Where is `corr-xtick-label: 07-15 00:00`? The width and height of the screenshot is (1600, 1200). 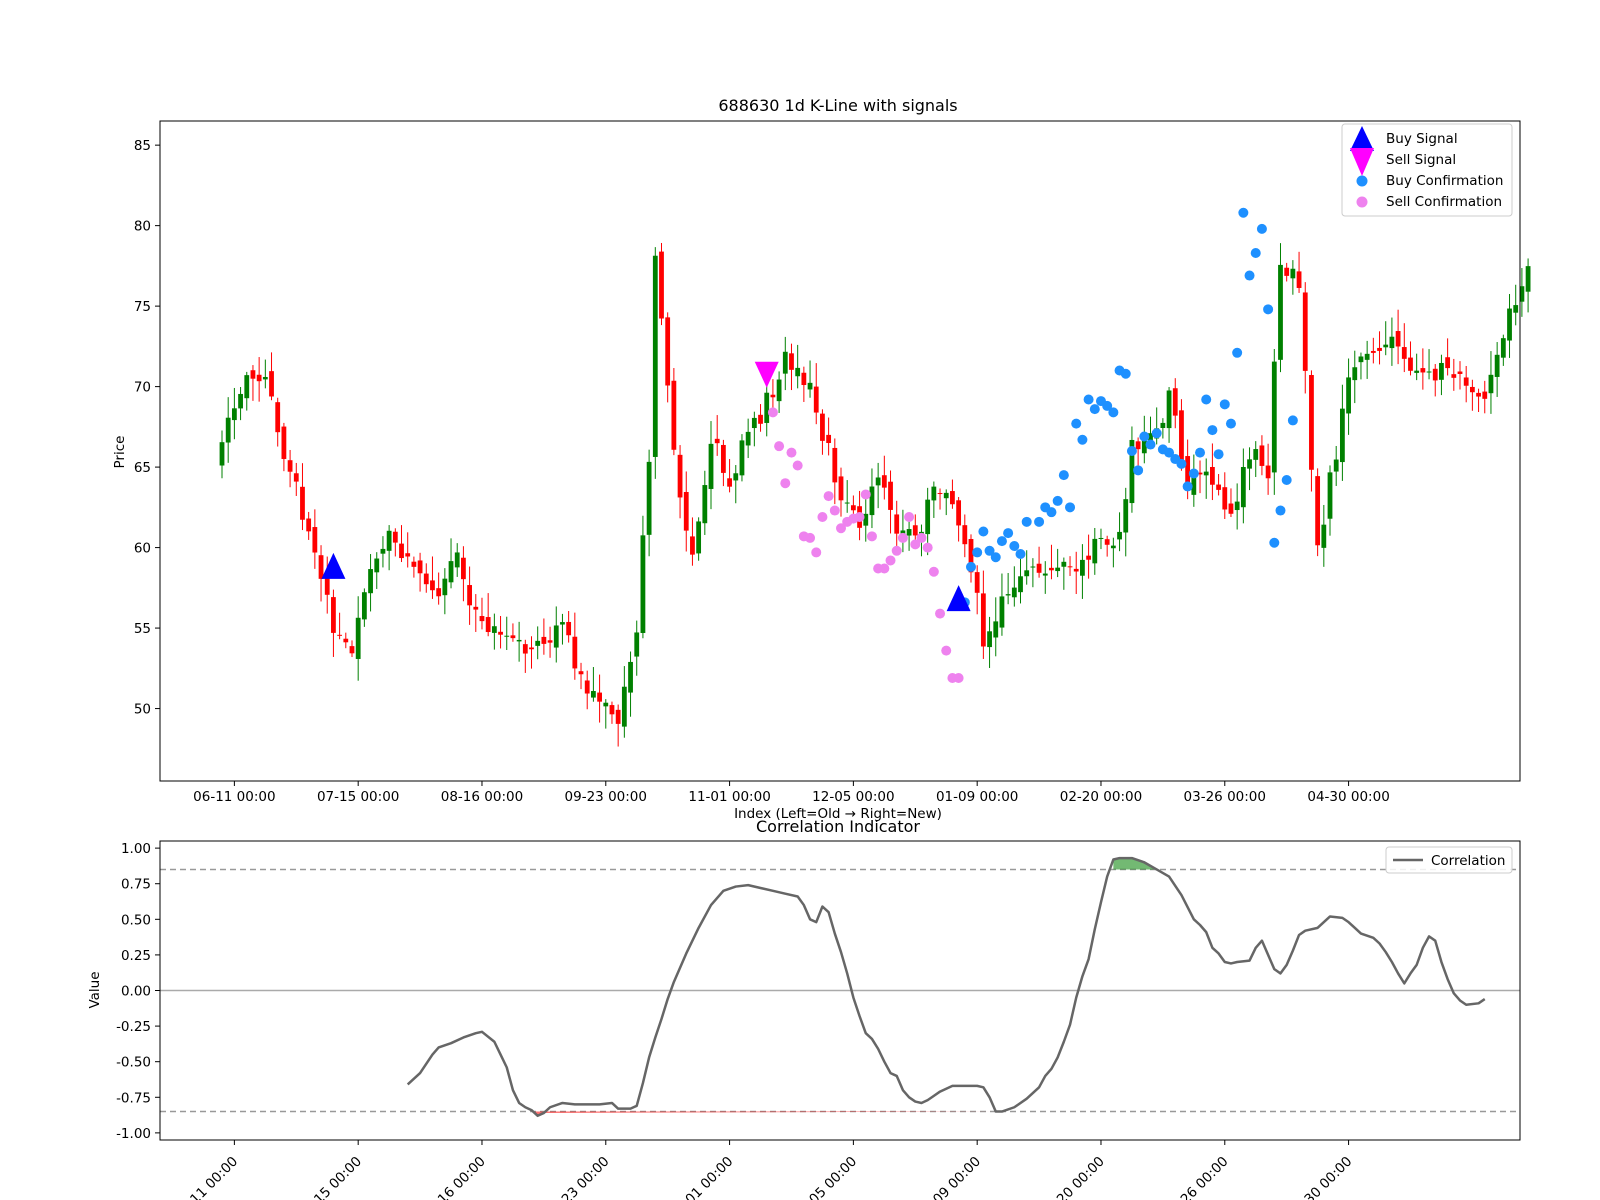
corr-xtick-label: 07-15 00:00 is located at coordinates (330, 1177).